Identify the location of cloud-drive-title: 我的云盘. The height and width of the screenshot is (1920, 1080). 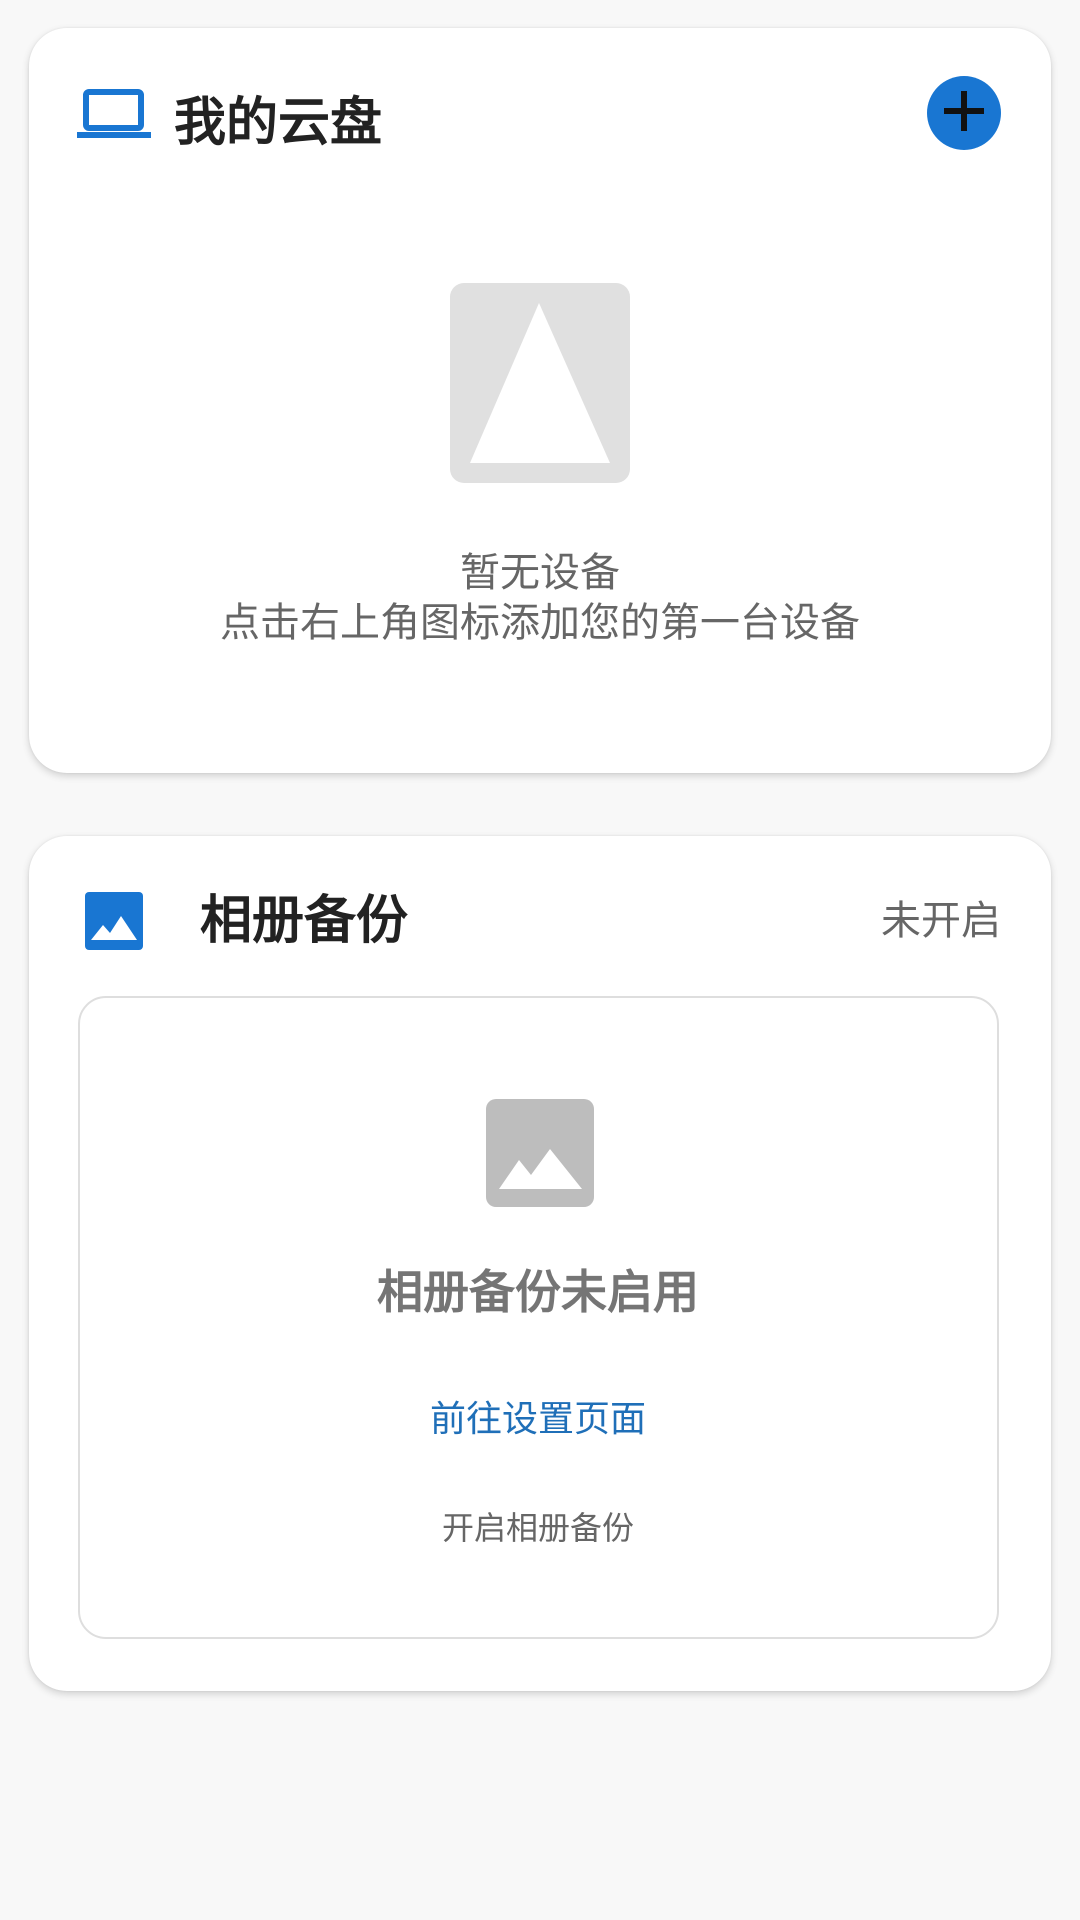
(278, 123).